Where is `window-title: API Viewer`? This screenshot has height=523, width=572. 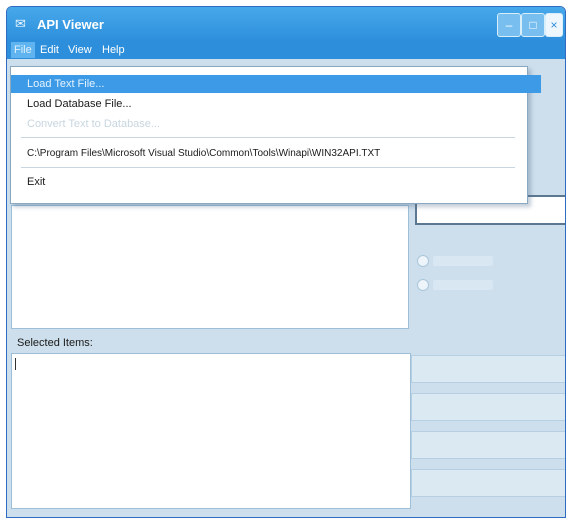 window-title: API Viewer is located at coordinates (70, 24).